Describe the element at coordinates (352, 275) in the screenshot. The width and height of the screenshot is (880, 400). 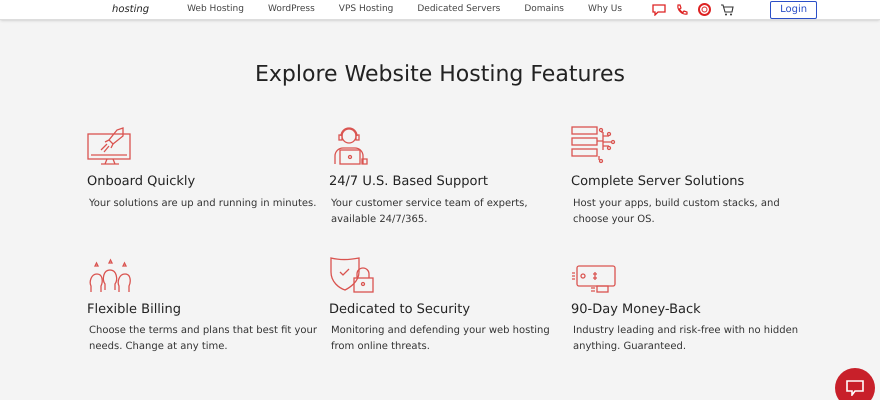
I see `shield-lock-icon` at that location.